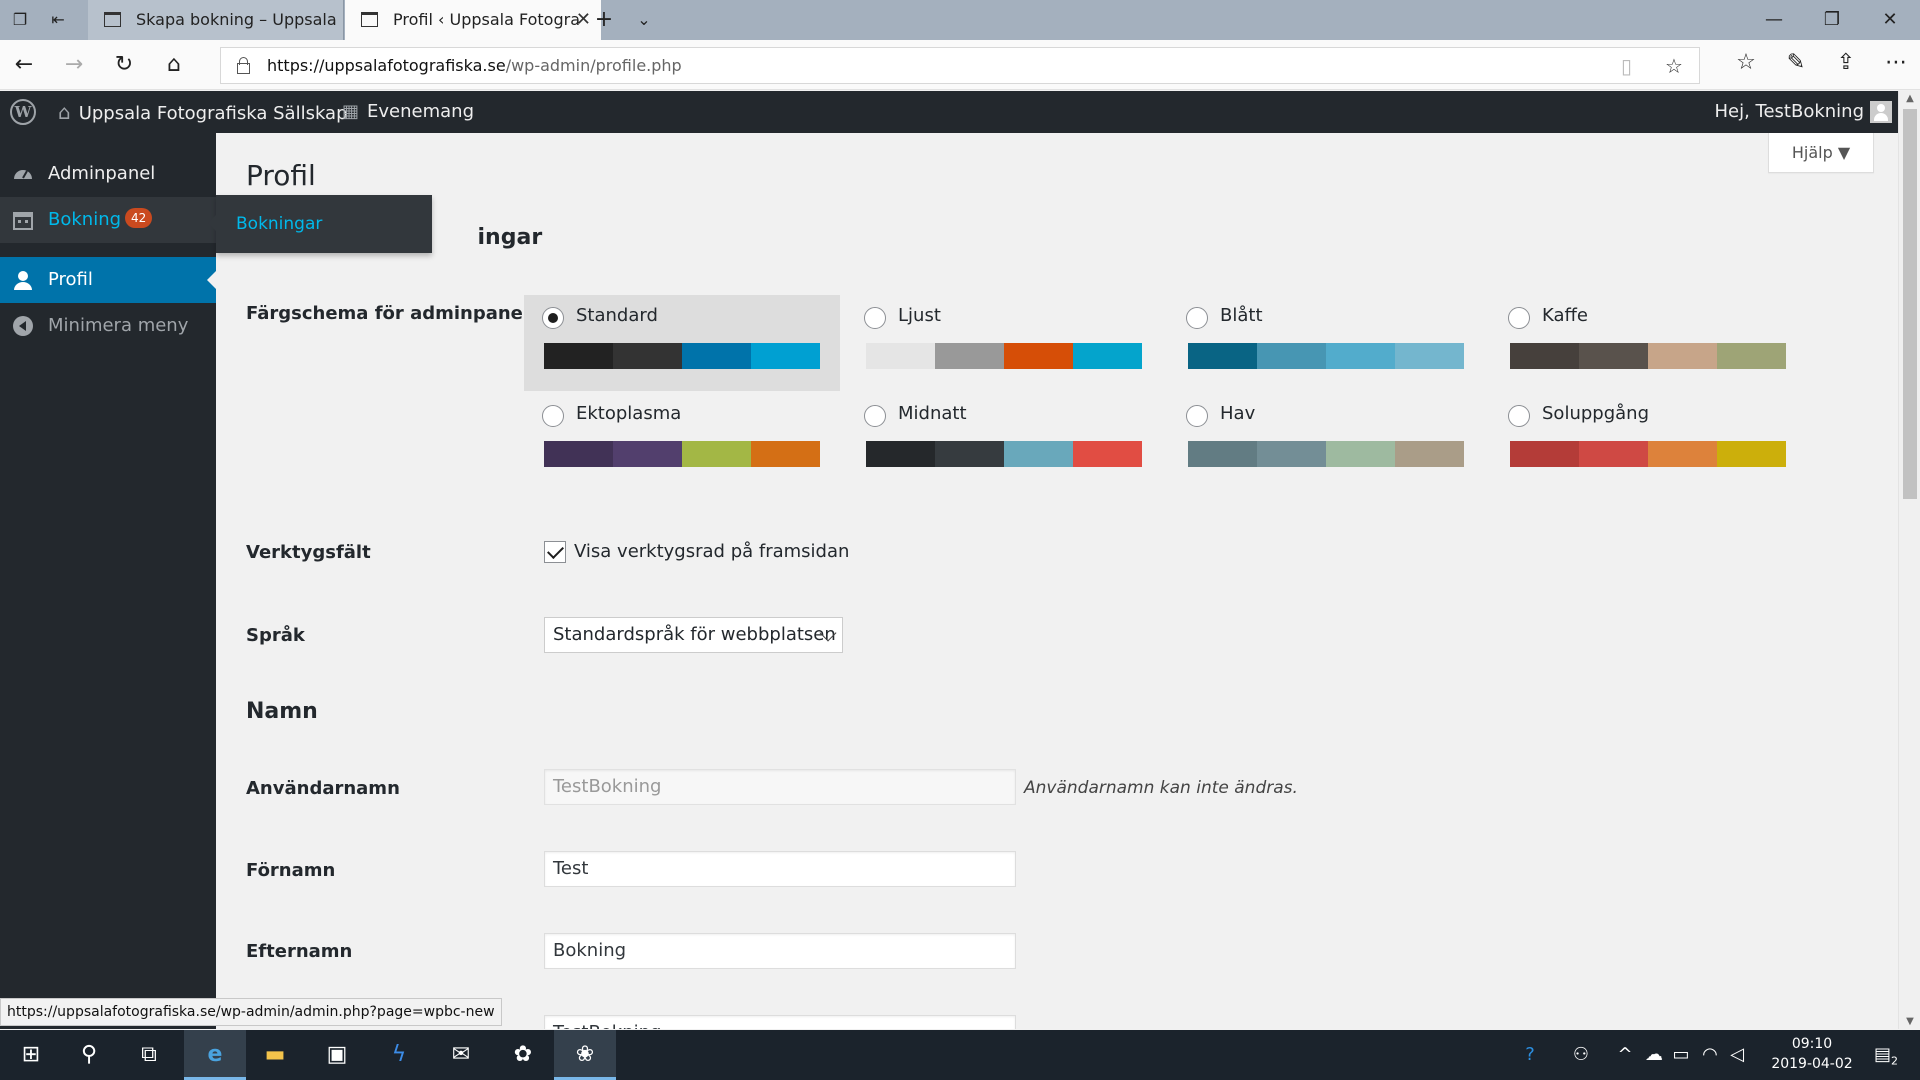 This screenshot has height=1080, width=1920. Describe the element at coordinates (23, 112) in the screenshot. I see `wordpress-logo-icon: W` at that location.